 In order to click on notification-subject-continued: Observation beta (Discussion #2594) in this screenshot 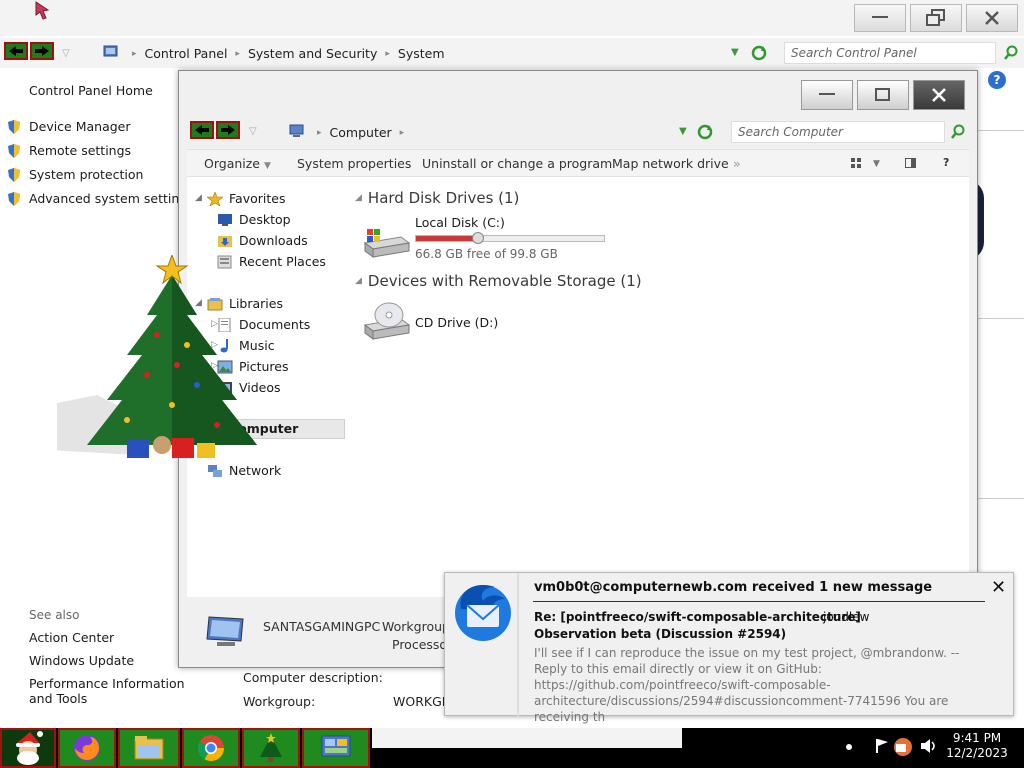, I will do `click(660, 634)`.